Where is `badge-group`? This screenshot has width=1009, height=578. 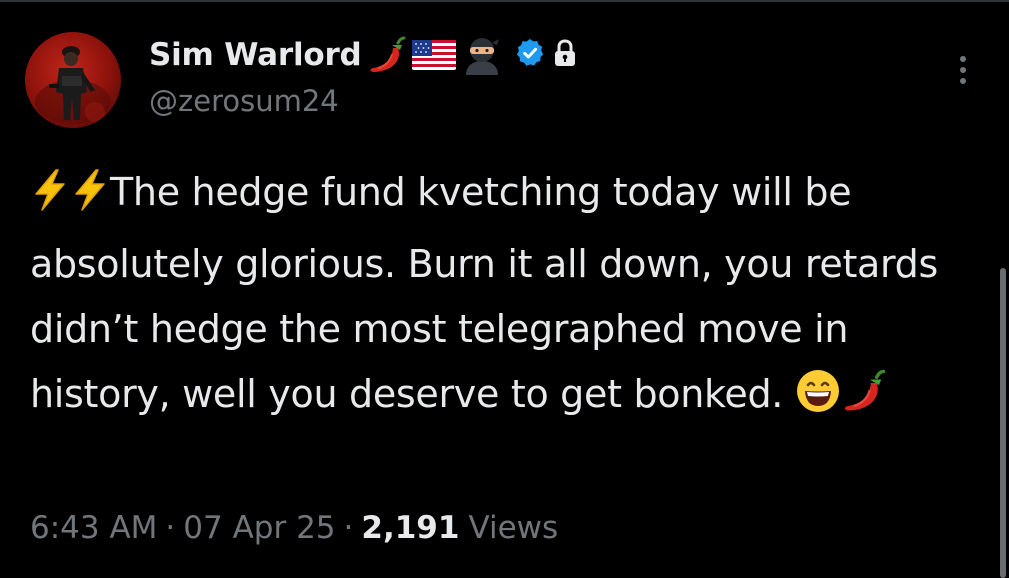 badge-group is located at coordinates (543, 55).